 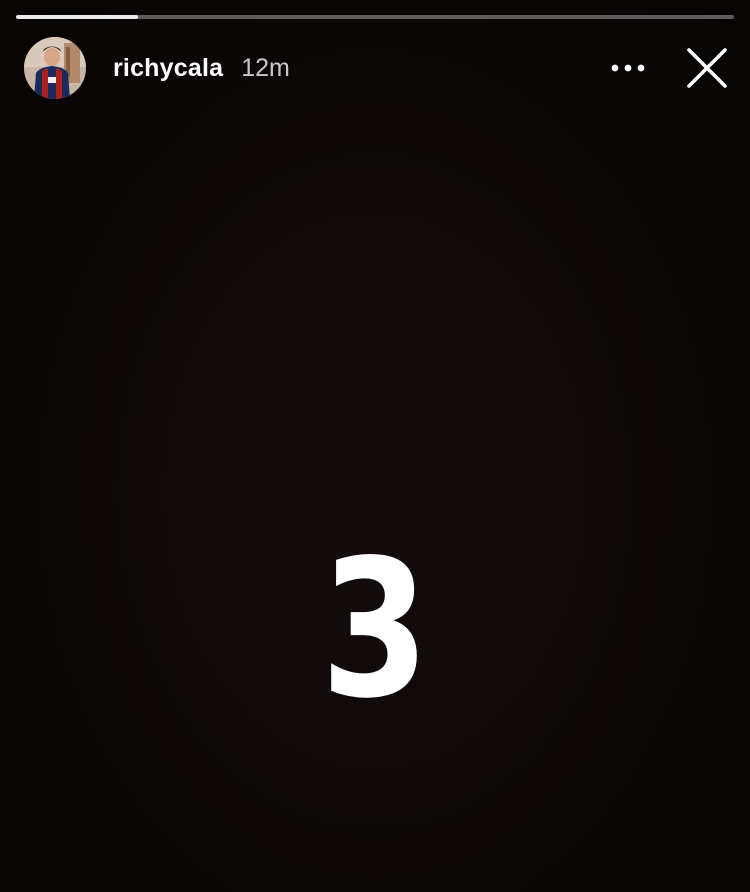 I want to click on close-button, so click(x=707, y=68).